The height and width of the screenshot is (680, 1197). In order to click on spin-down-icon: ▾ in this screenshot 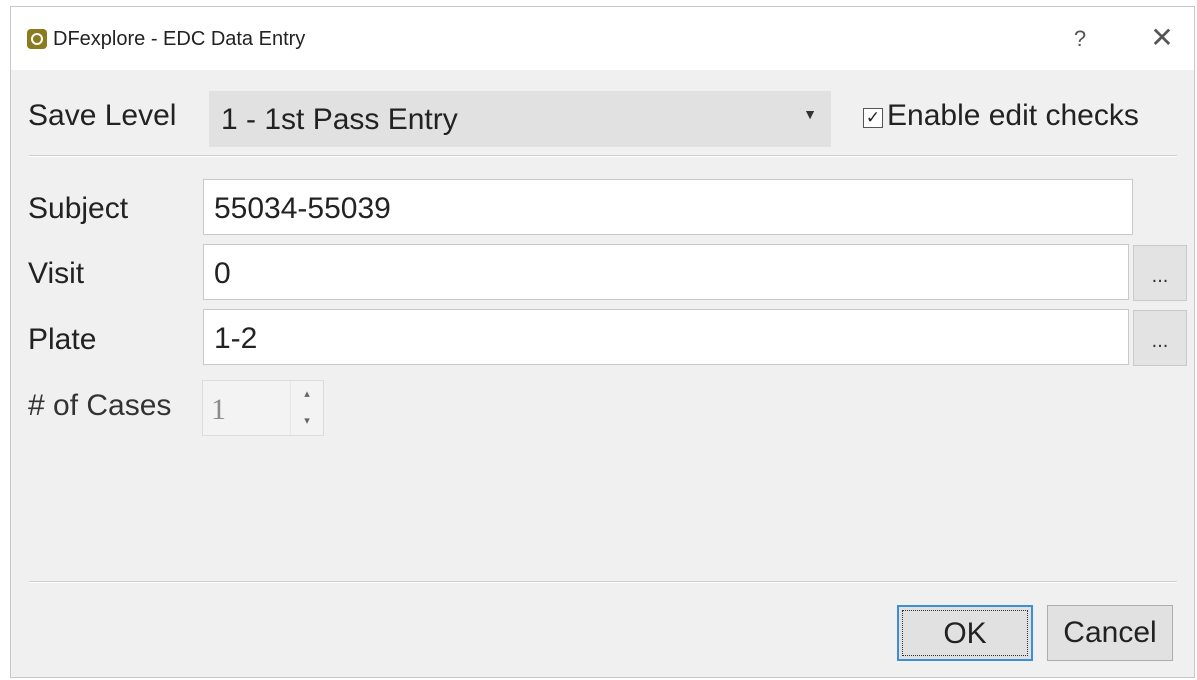, I will do `click(307, 421)`.